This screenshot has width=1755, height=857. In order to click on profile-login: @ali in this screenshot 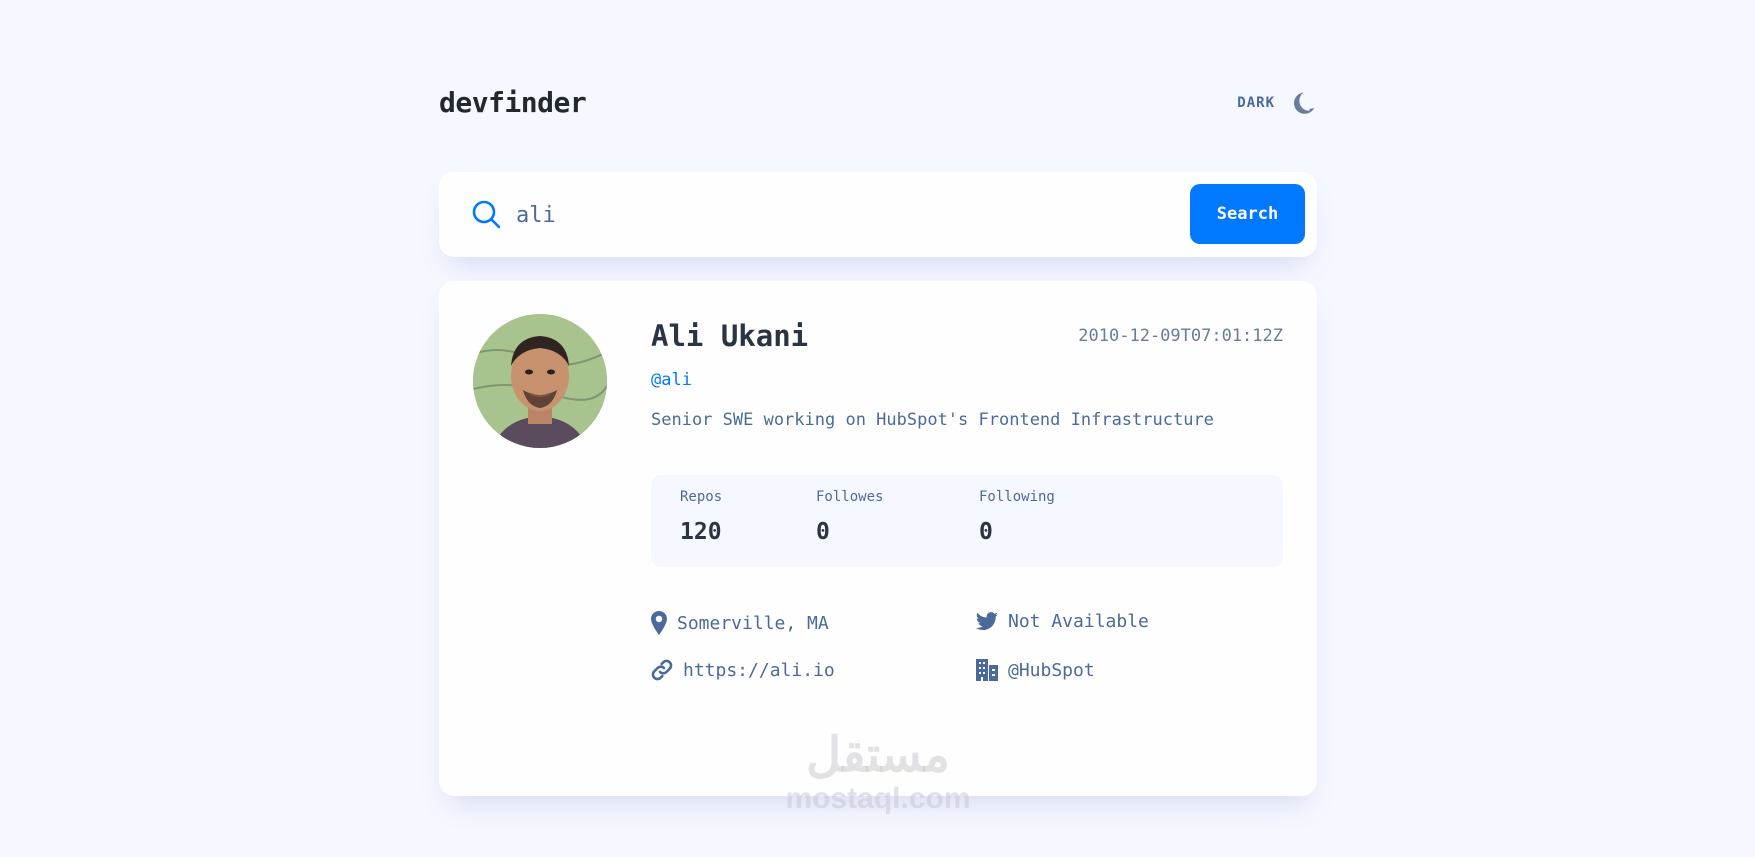, I will do `click(671, 380)`.